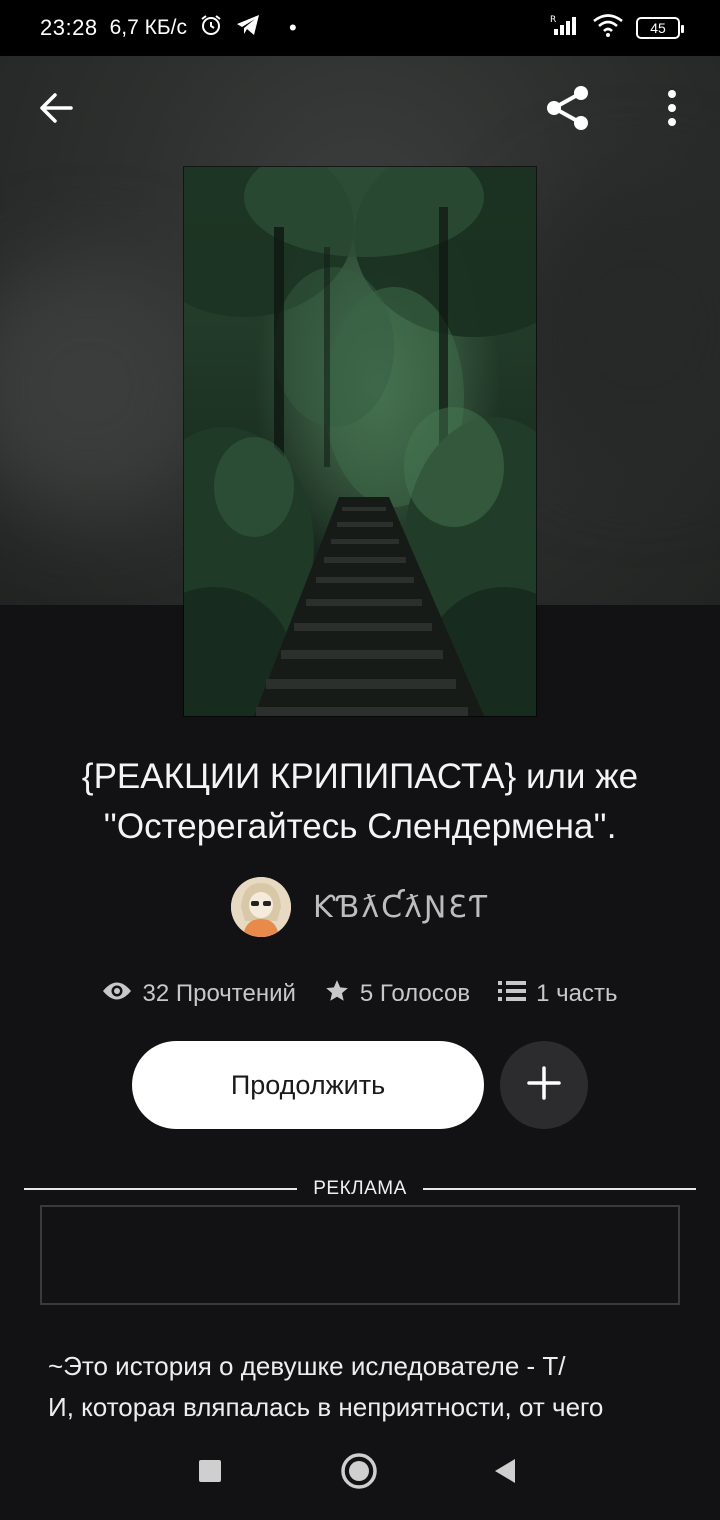 Image resolution: width=720 pixels, height=1520 pixels. I want to click on description-line: ~Это история о девушке иcледователе - Т/, so click(307, 1366).